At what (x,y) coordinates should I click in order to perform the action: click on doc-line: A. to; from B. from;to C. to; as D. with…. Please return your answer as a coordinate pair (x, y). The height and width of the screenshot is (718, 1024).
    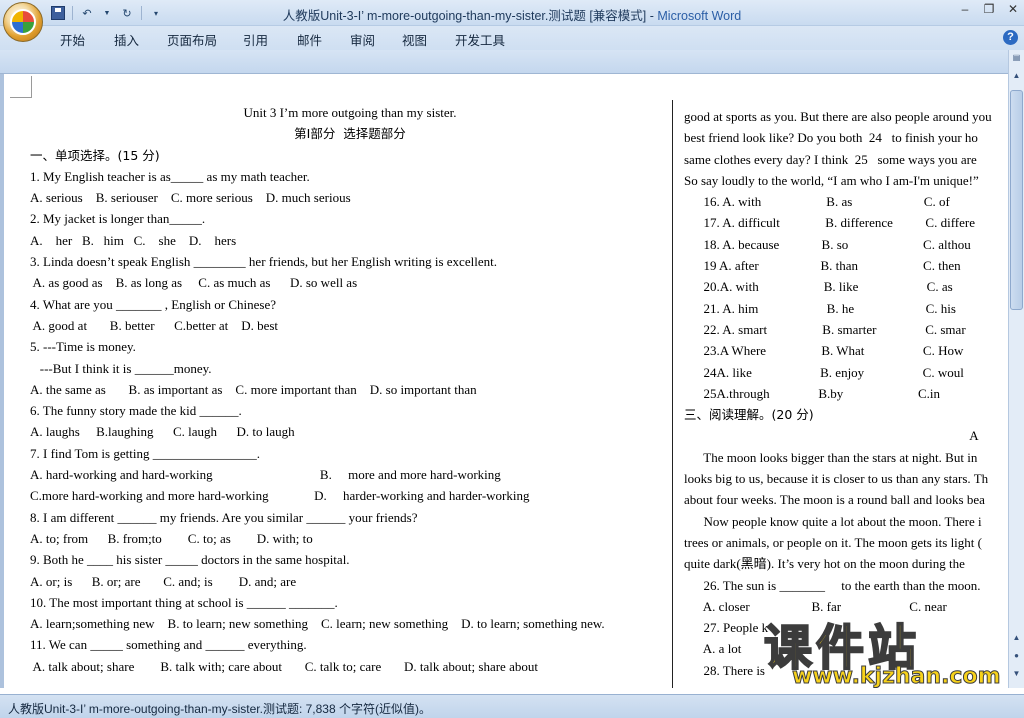
    Looking at the image, I should click on (171, 538).